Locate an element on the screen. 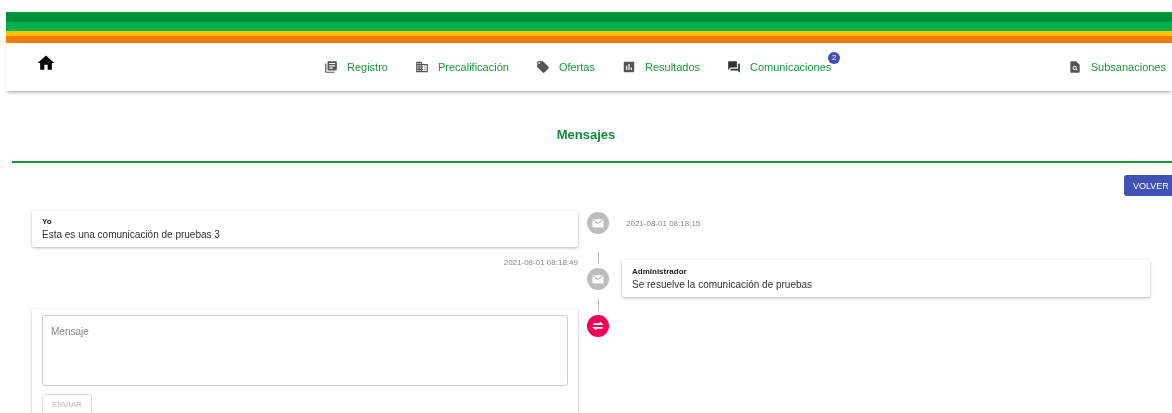 The height and width of the screenshot is (413, 1172). nav-link: Ofertas is located at coordinates (565, 67).